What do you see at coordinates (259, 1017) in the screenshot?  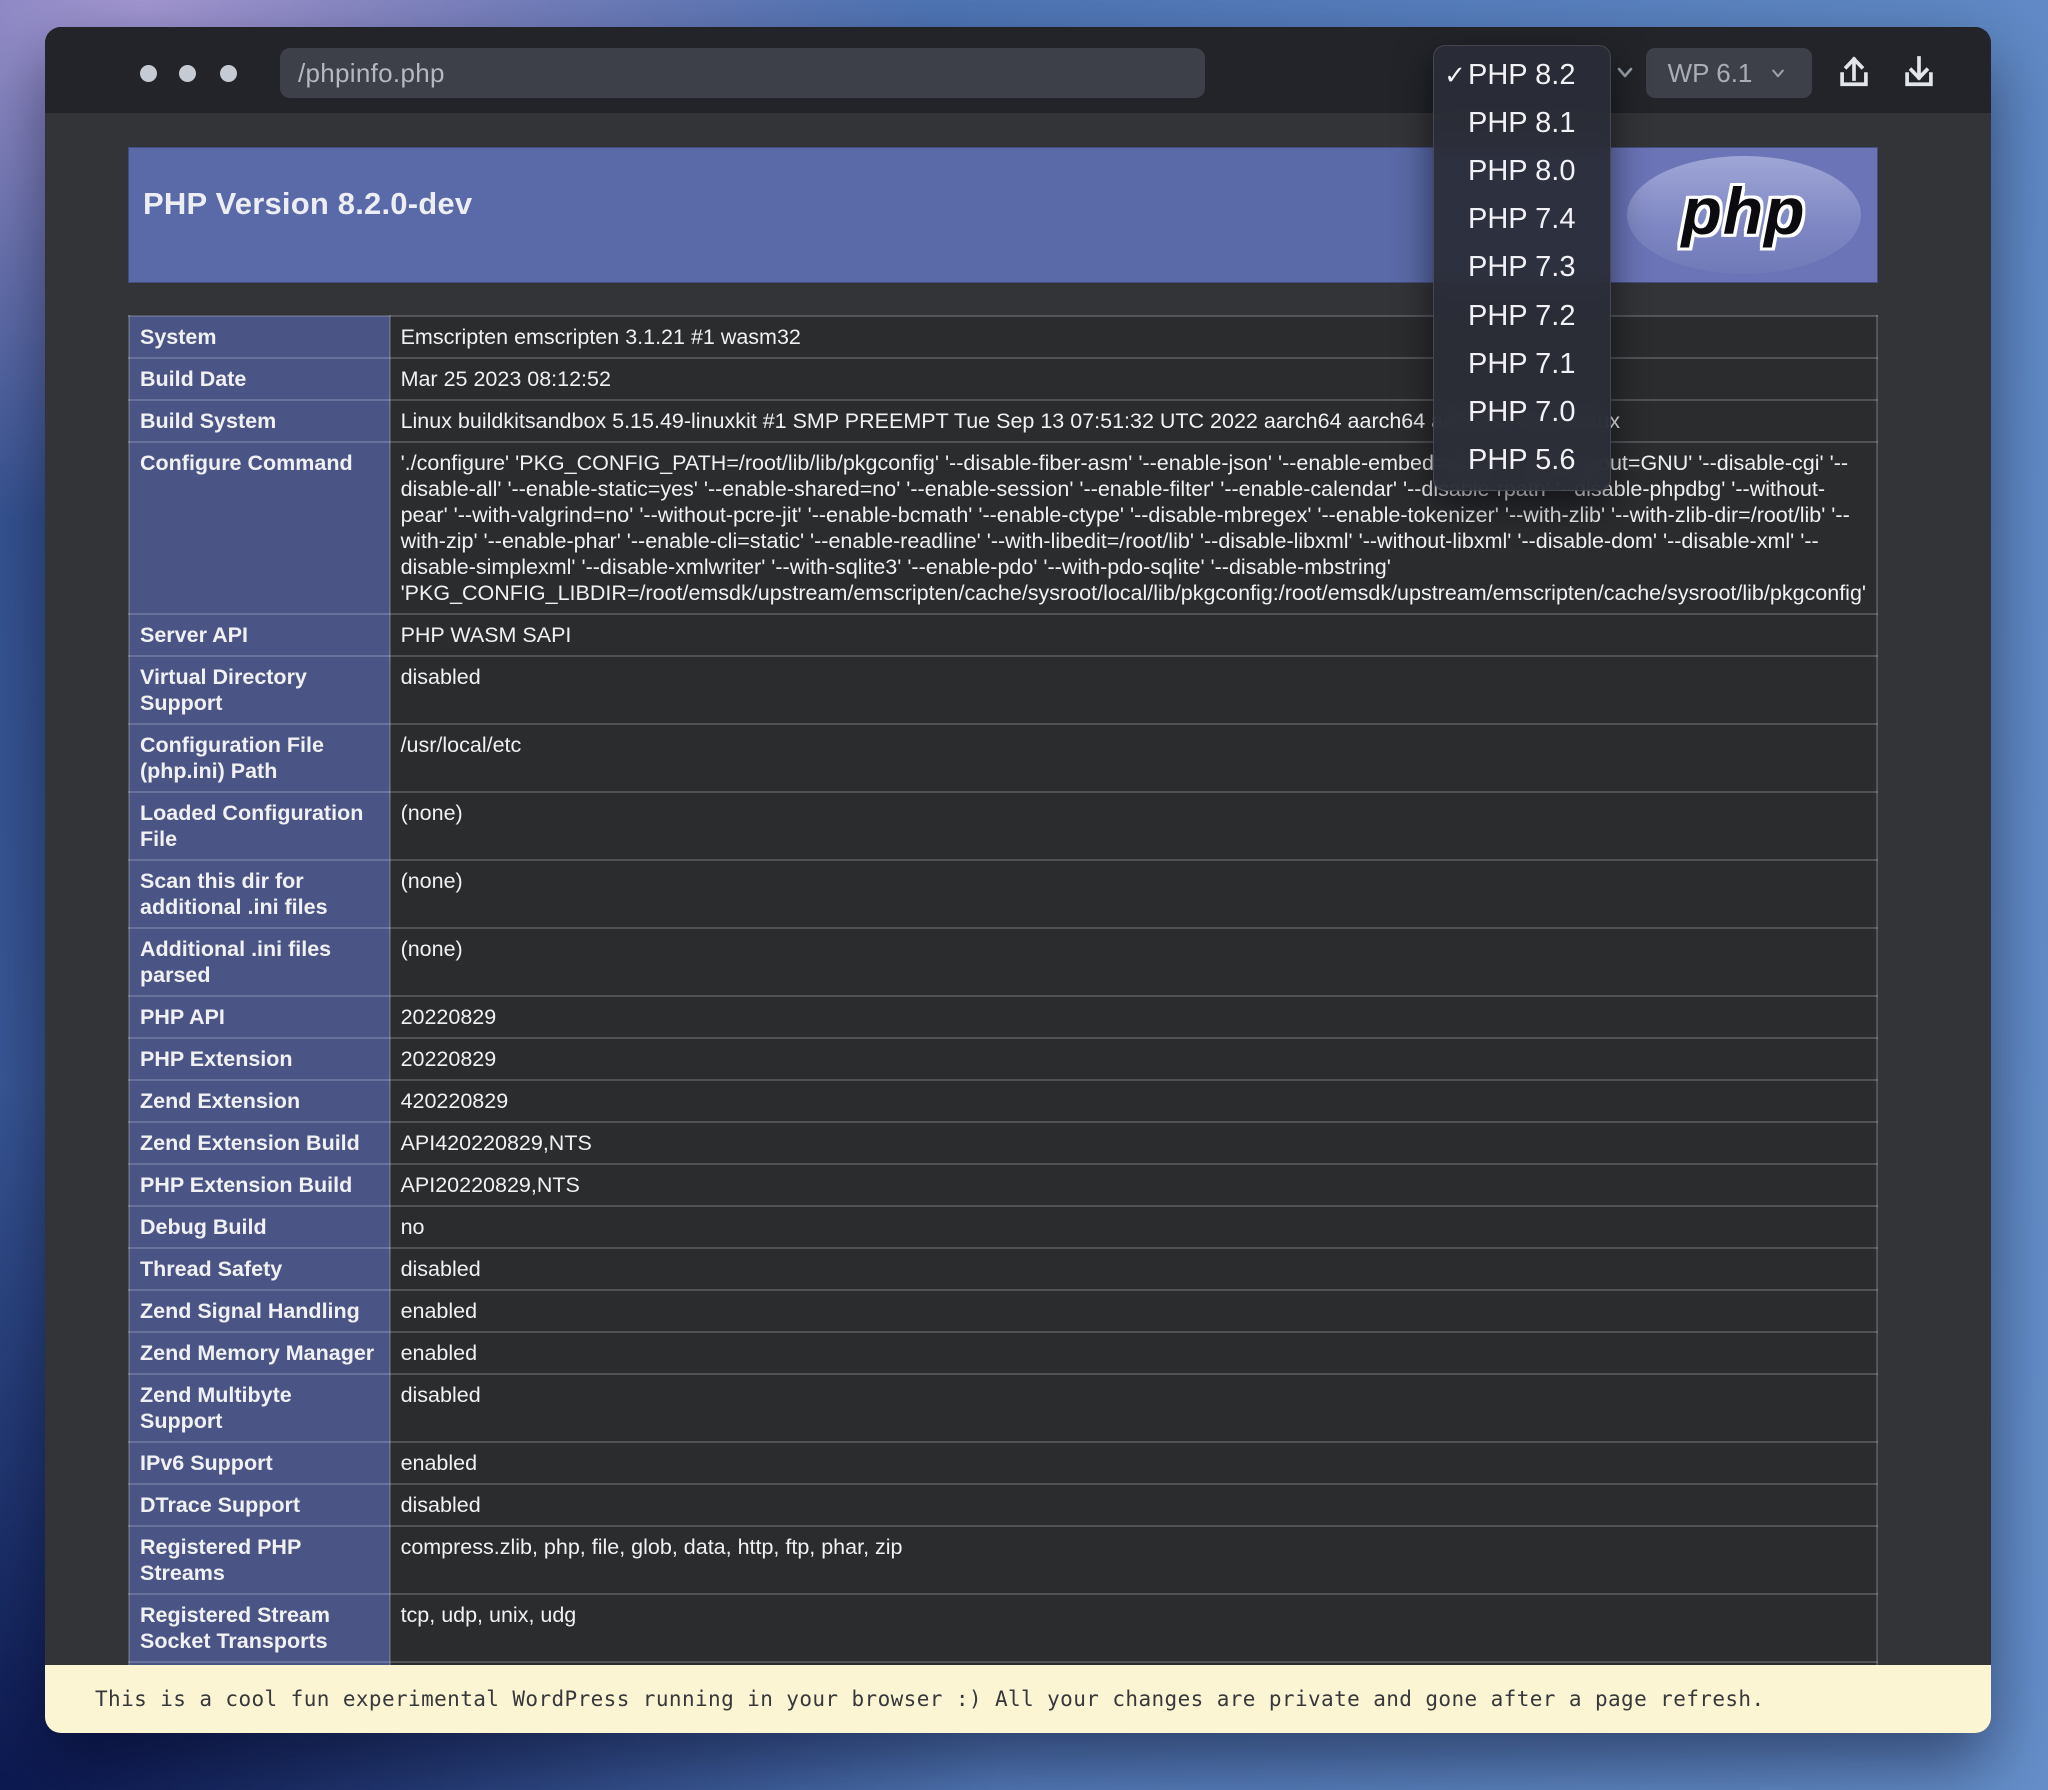 I see `info-label-cell: PHP API` at bounding box center [259, 1017].